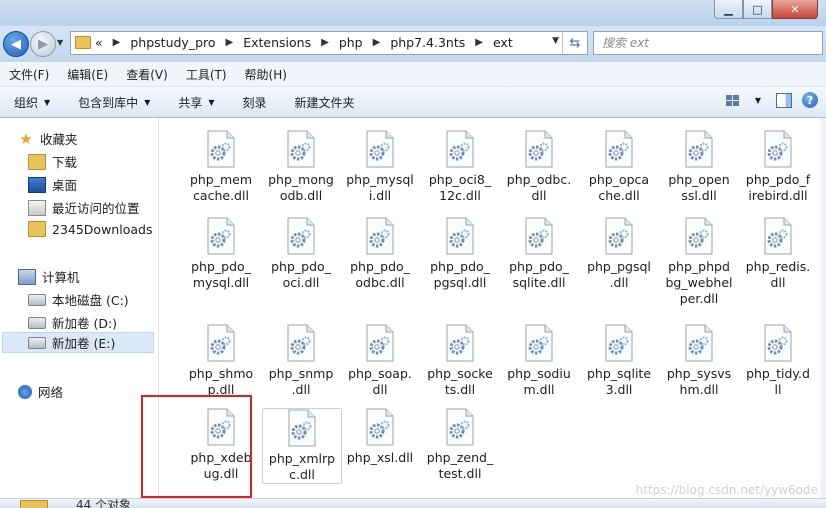  I want to click on file-item: php_sodiu m.dll, so click(539, 361).